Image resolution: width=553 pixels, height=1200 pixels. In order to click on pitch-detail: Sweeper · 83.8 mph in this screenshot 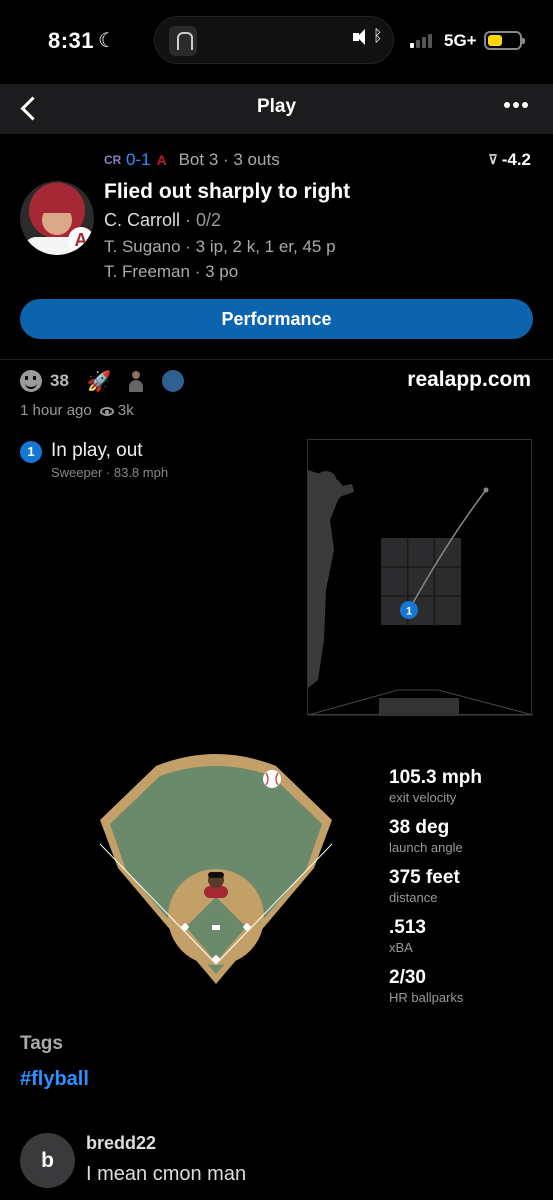, I will do `click(110, 472)`.